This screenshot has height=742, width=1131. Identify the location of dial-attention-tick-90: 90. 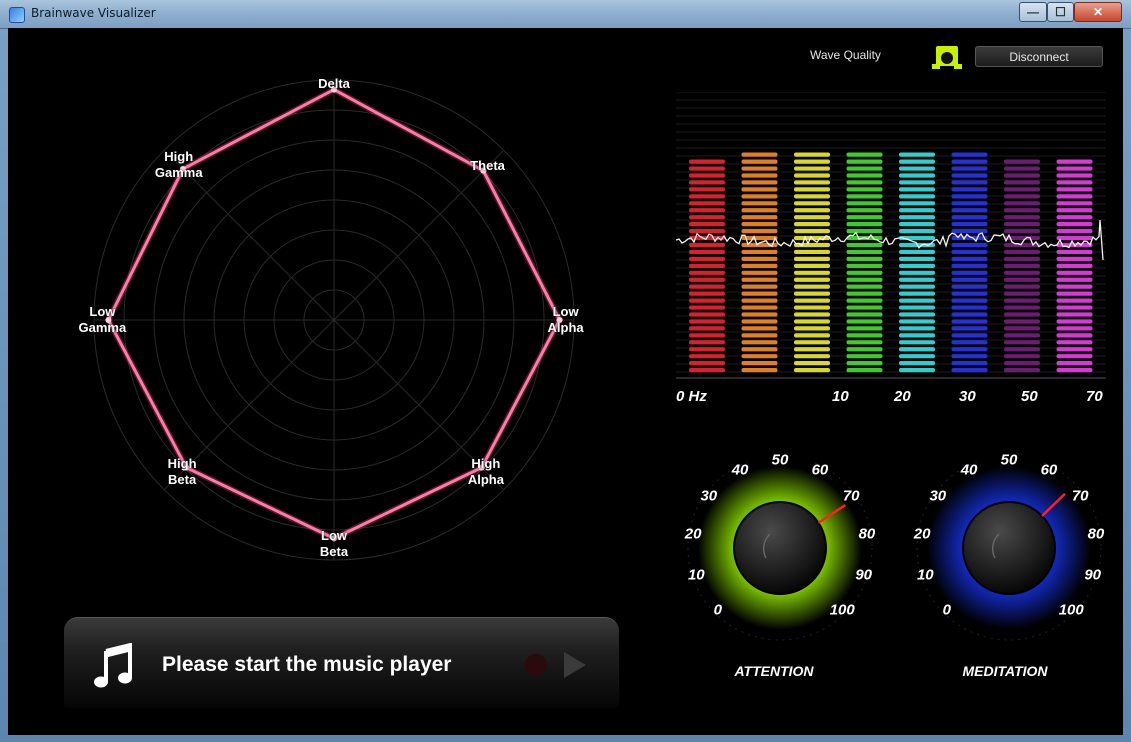
(864, 575).